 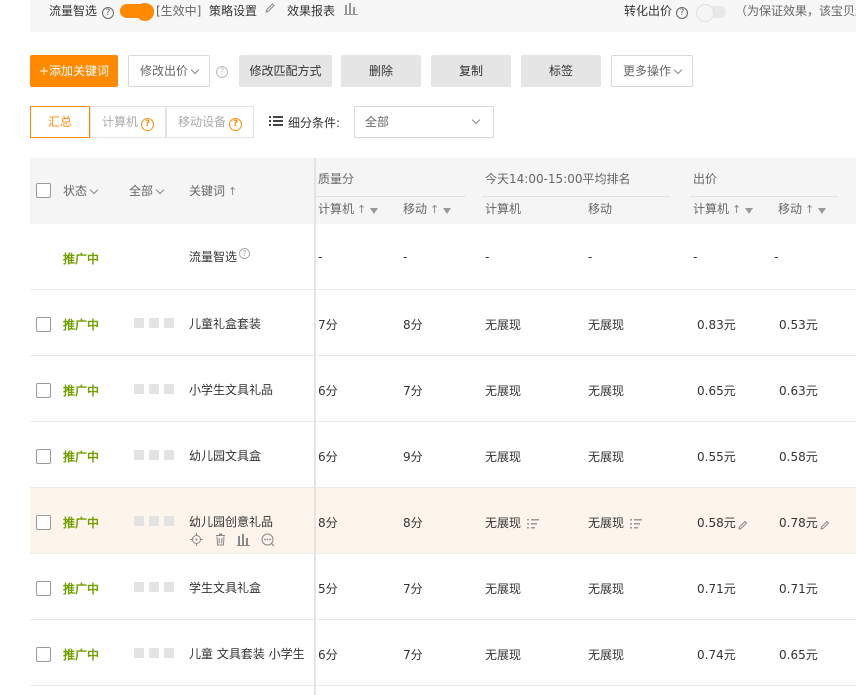 I want to click on all-column-filter: 全部, so click(x=147, y=190).